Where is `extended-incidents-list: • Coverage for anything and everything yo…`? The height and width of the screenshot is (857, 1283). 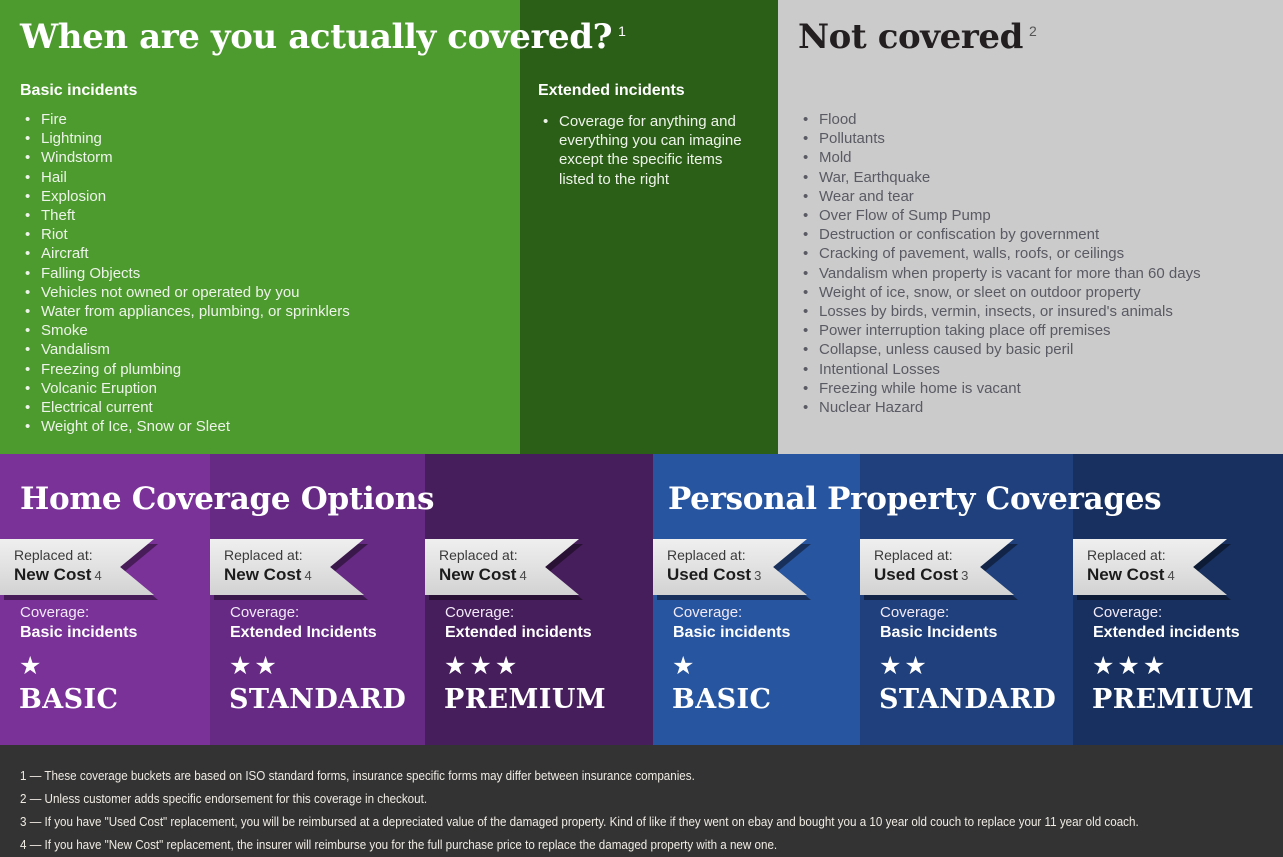 extended-incidents-list: • Coverage for anything and everything yo… is located at coordinates (648, 150).